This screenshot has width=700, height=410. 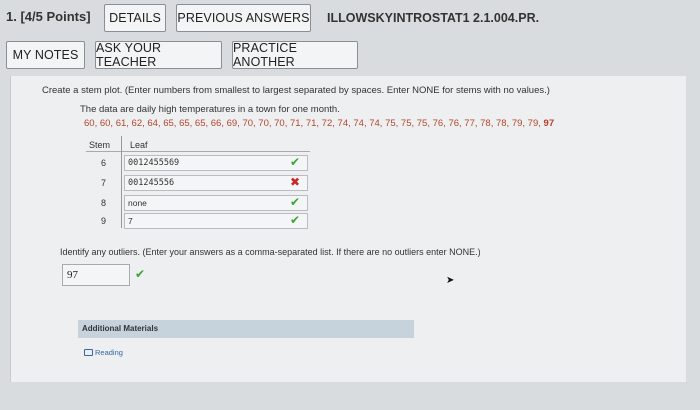 What do you see at coordinates (246, 329) in the screenshot?
I see `additional-materials-header: Additional Materials` at bounding box center [246, 329].